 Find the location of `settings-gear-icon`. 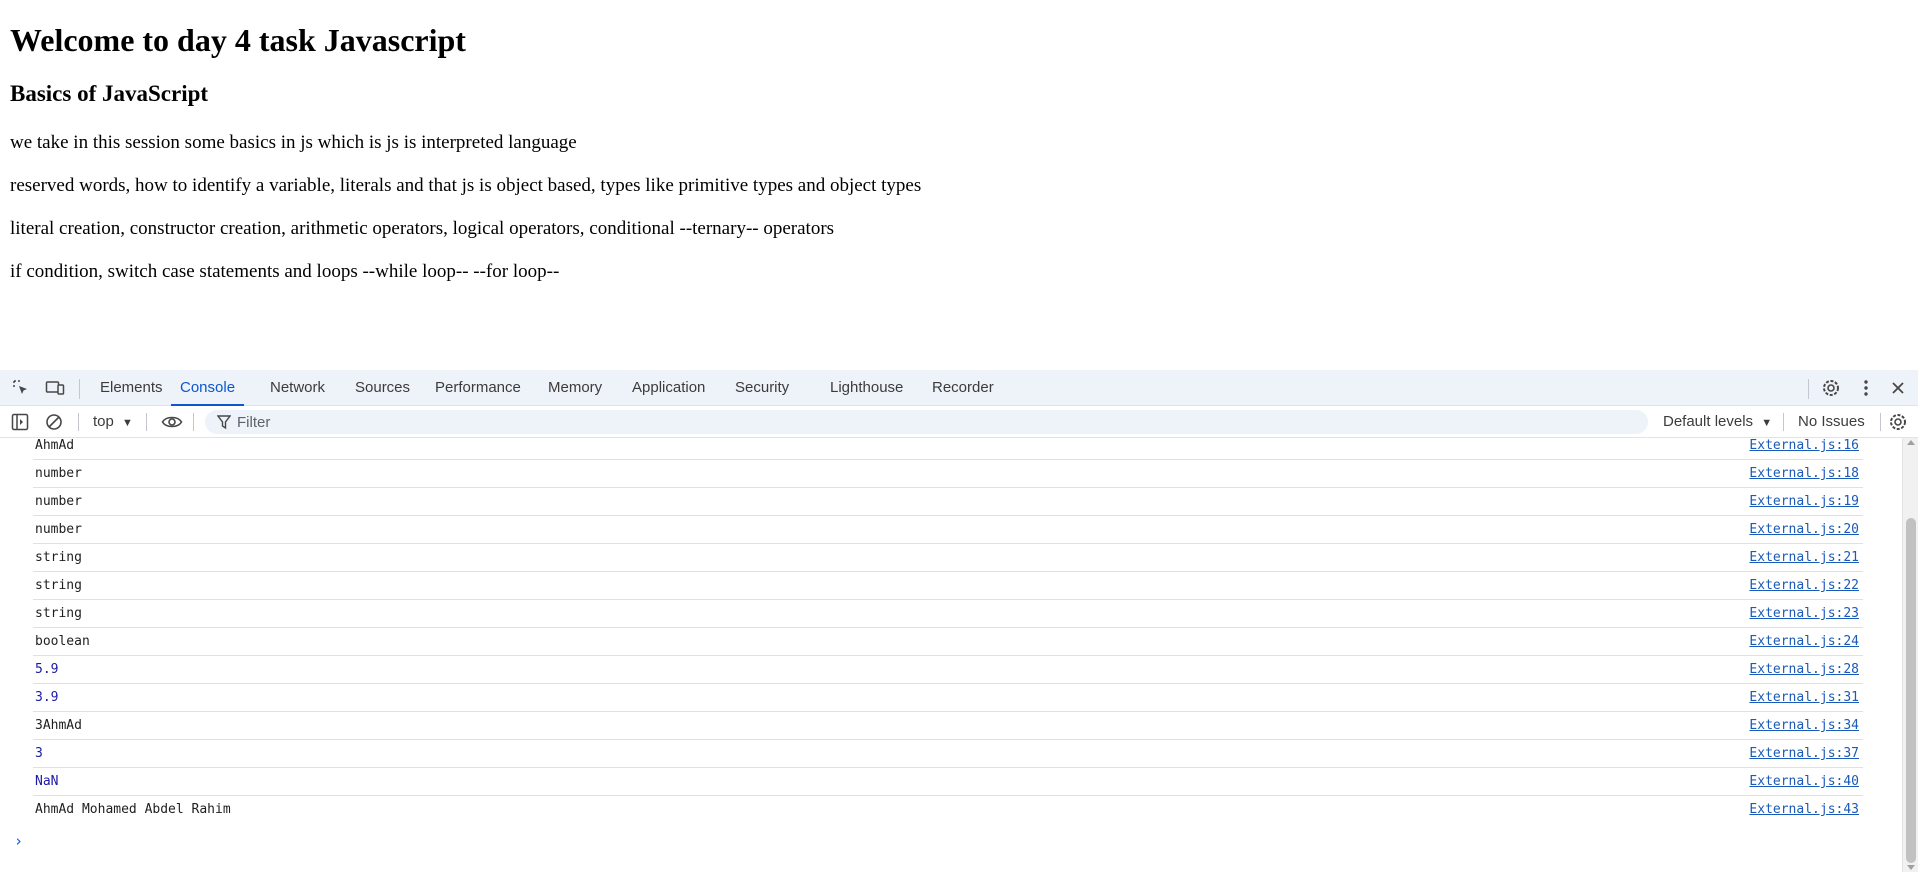

settings-gear-icon is located at coordinates (1831, 388).